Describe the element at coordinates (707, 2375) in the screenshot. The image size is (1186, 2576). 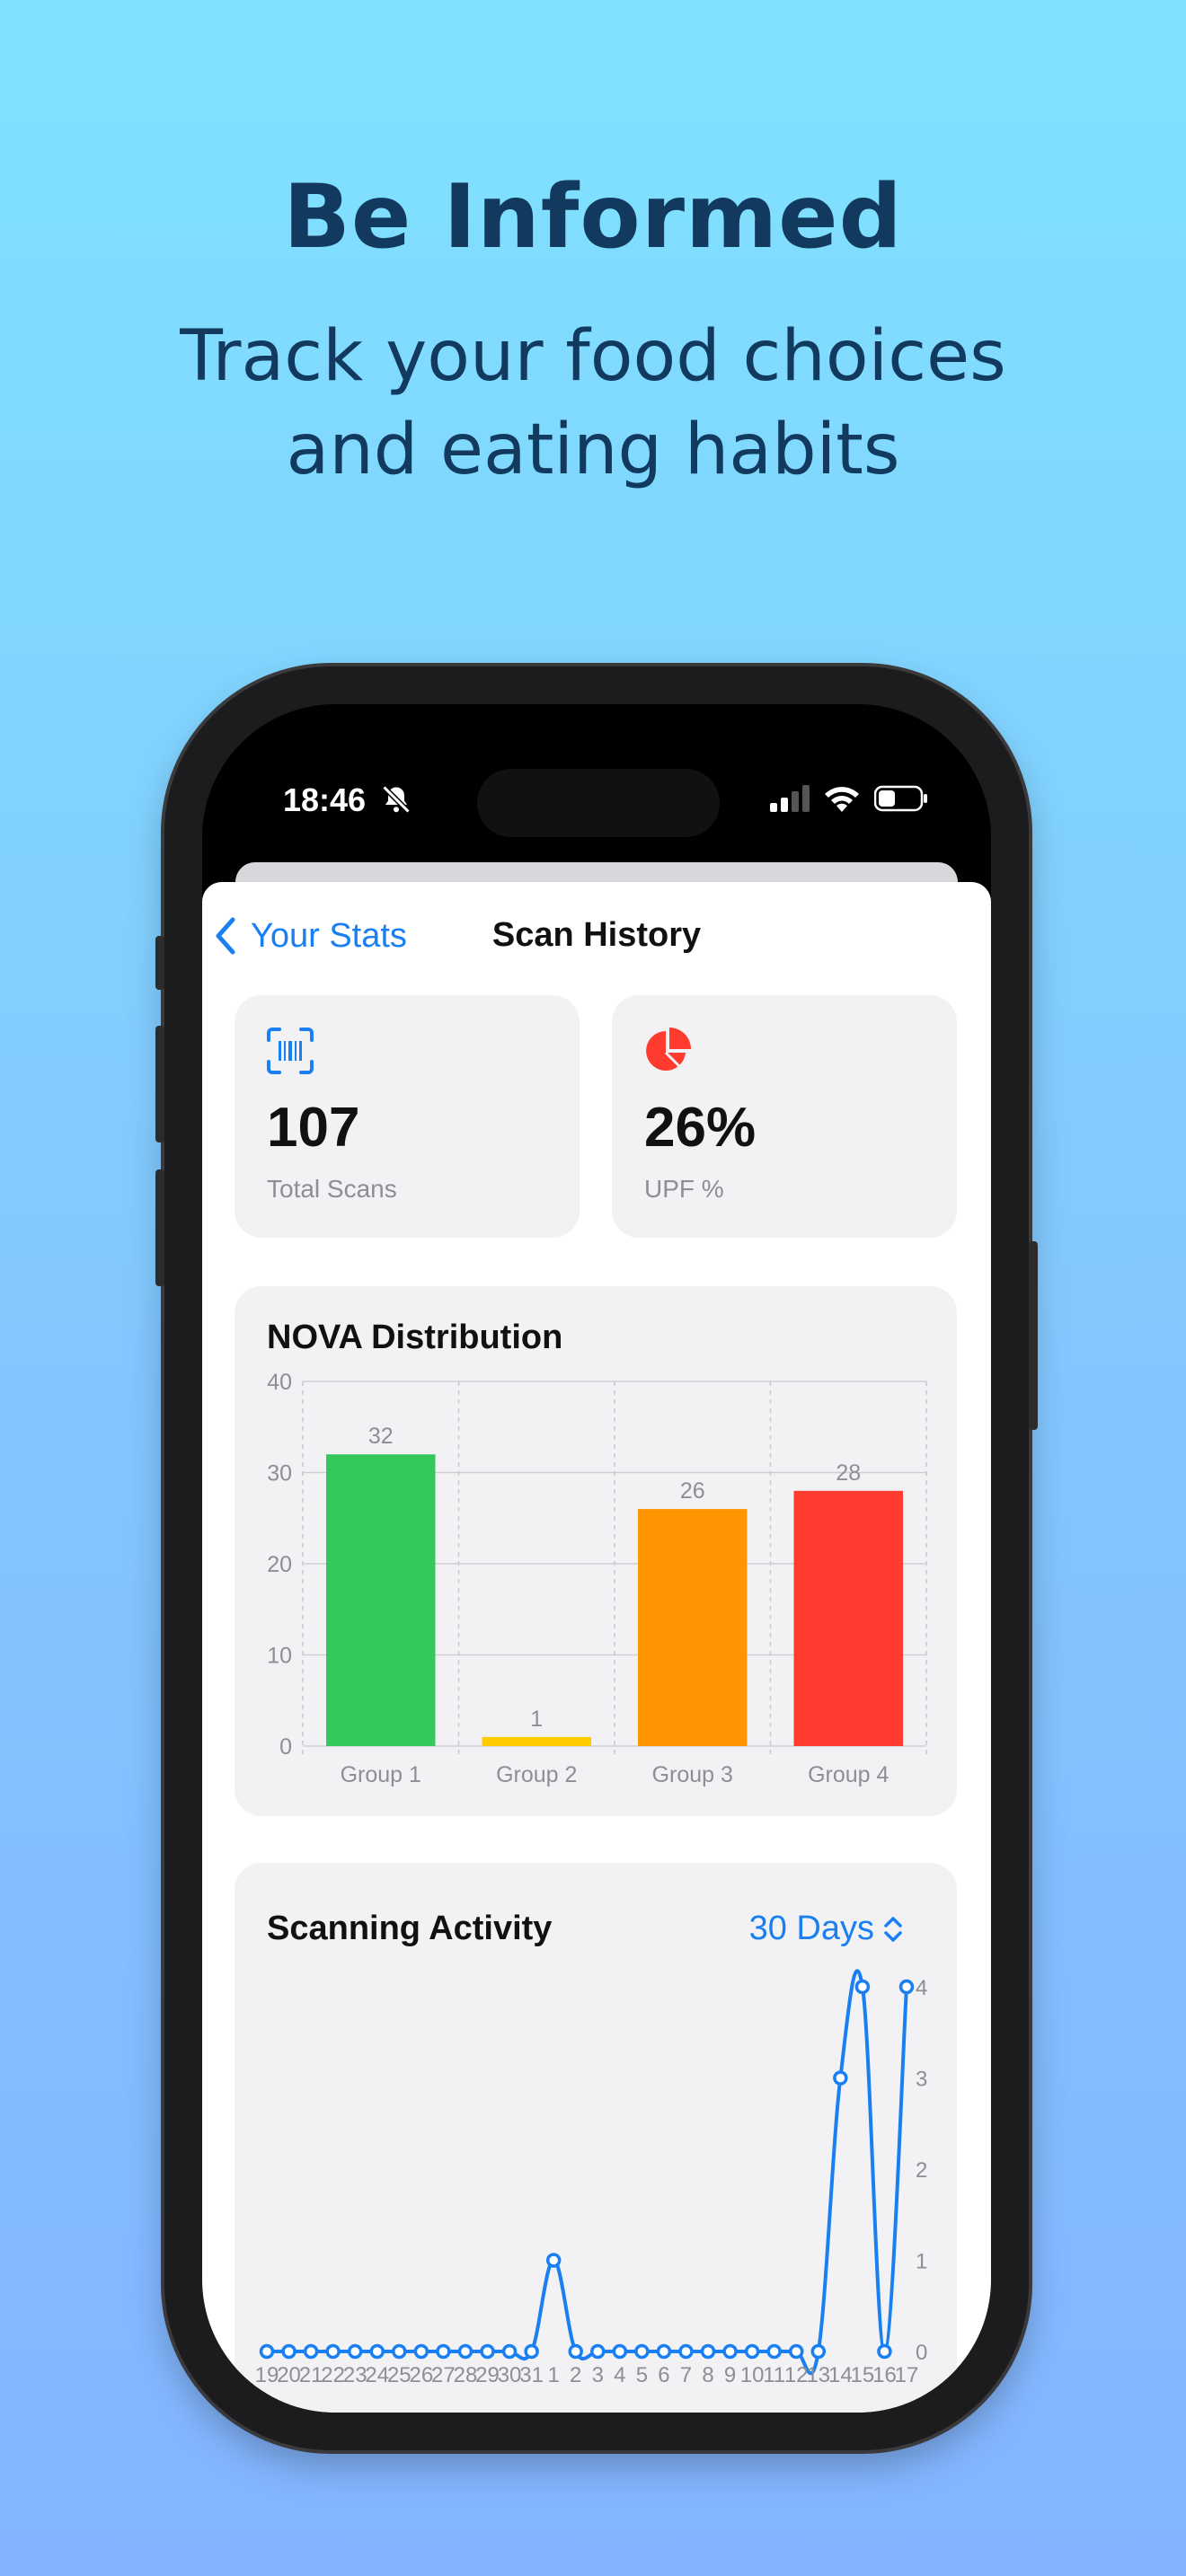
I see `x-tick-label: 8` at that location.